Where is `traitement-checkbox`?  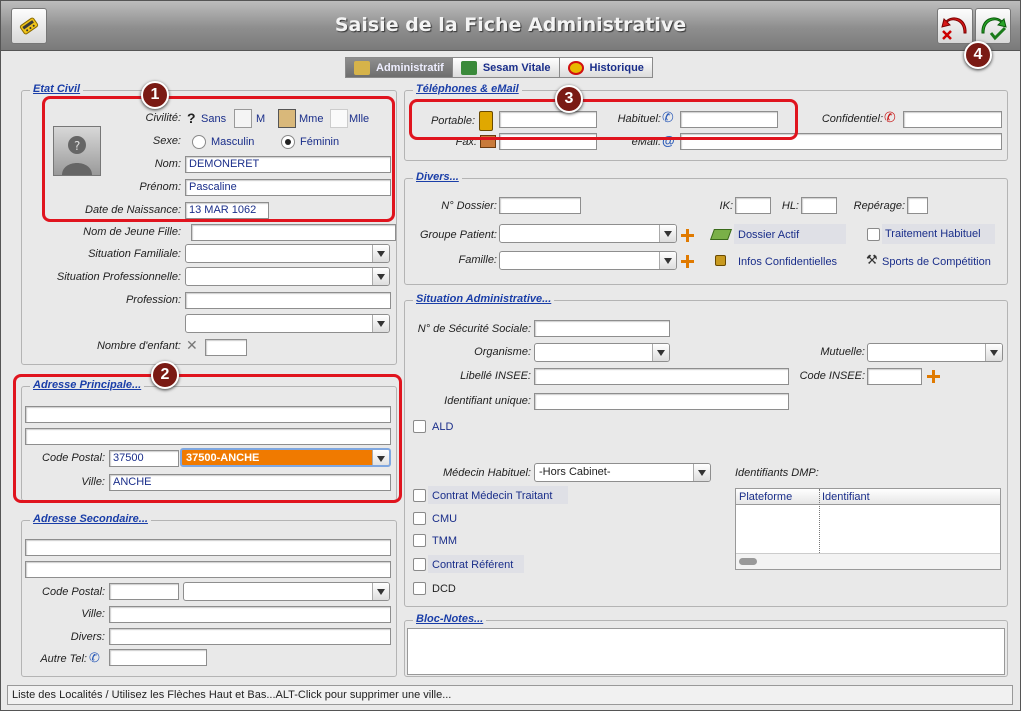 traitement-checkbox is located at coordinates (873, 234).